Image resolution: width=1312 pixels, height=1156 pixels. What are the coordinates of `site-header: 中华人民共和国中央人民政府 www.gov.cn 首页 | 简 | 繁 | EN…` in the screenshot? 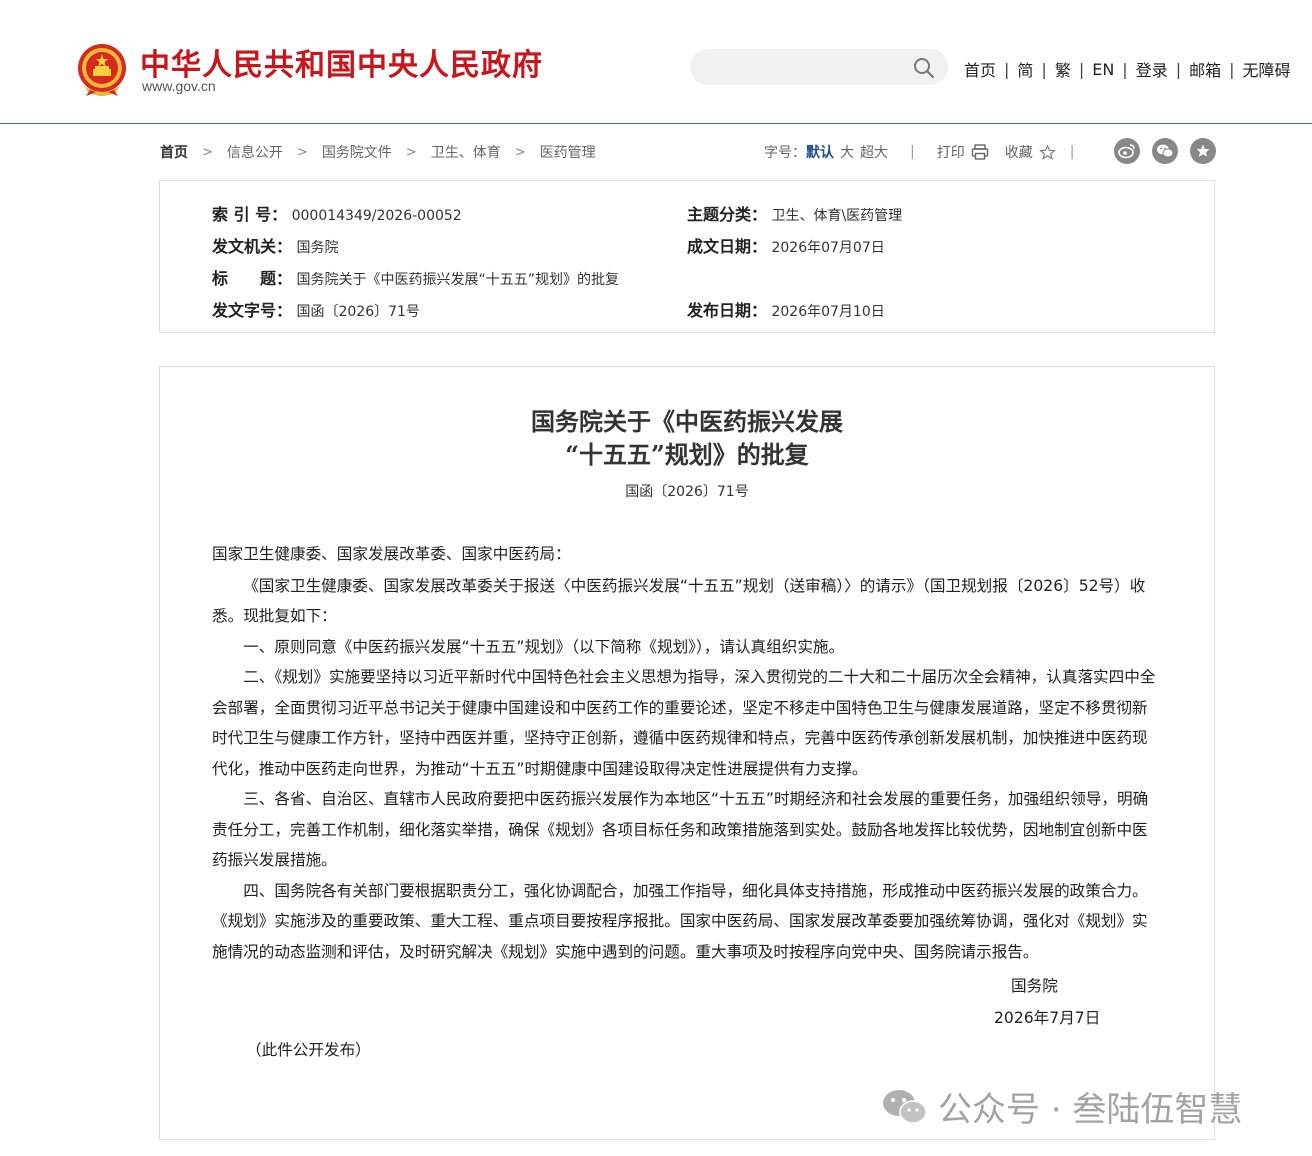 It's located at (656, 62).